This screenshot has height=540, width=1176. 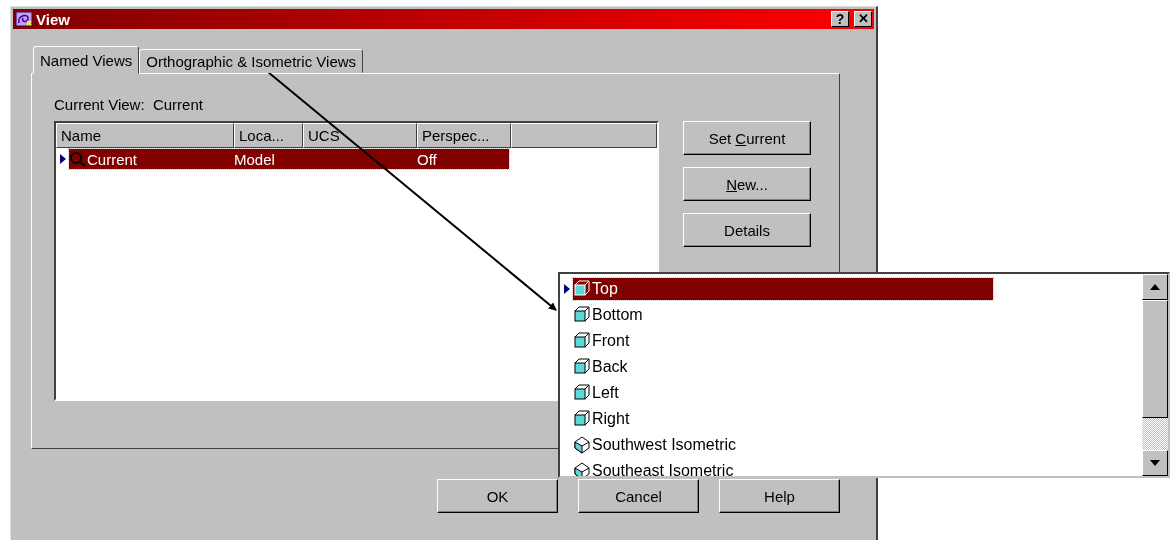 What do you see at coordinates (145, 135) in the screenshot?
I see `column-header: Name` at bounding box center [145, 135].